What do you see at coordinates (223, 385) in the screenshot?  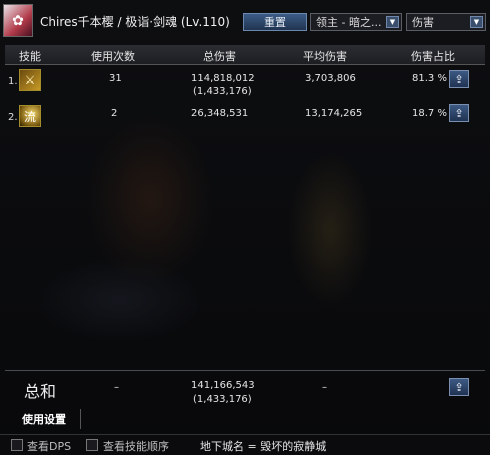 I see `summary-total-damage: 141,166,543` at bounding box center [223, 385].